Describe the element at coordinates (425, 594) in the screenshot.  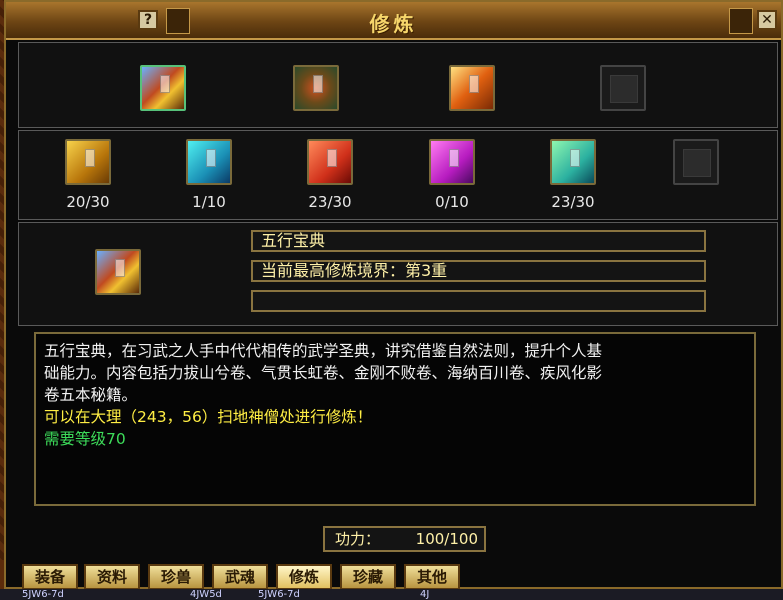
I see `strip-text-4: 4J` at that location.